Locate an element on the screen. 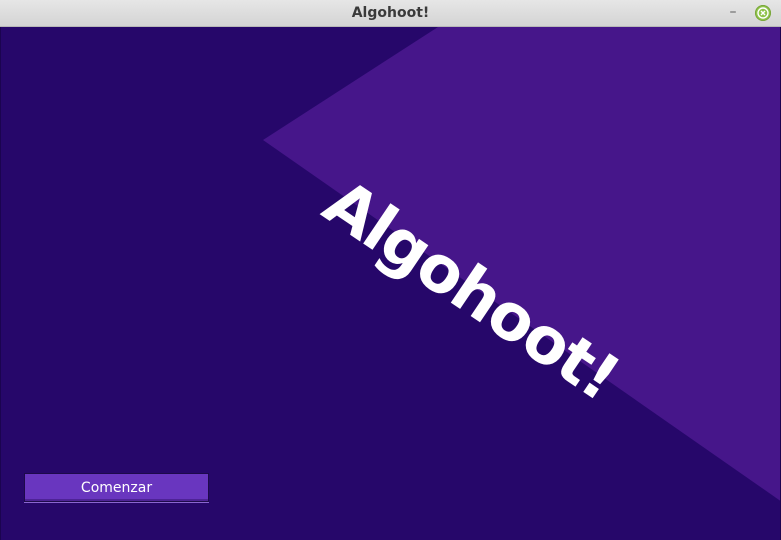  window-title: Algohoot! is located at coordinates (390, 13).